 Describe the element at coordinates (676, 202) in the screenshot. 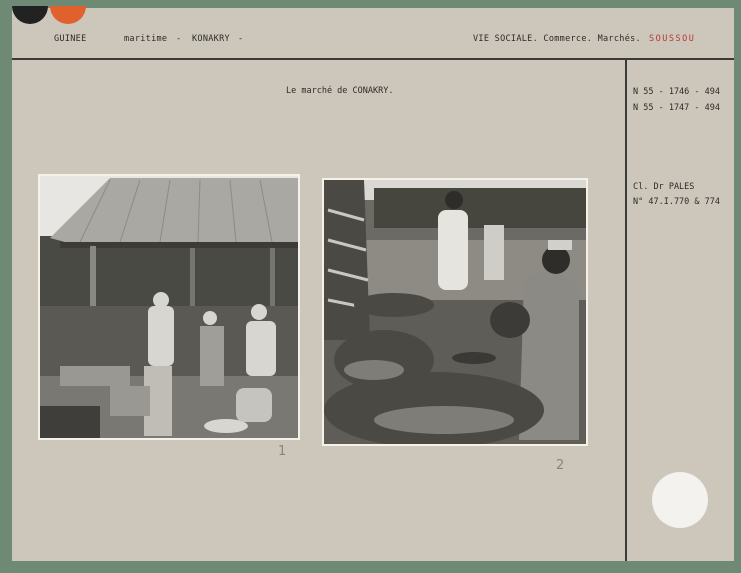

I see `negative-number: N° 47.I.770 & 774` at that location.